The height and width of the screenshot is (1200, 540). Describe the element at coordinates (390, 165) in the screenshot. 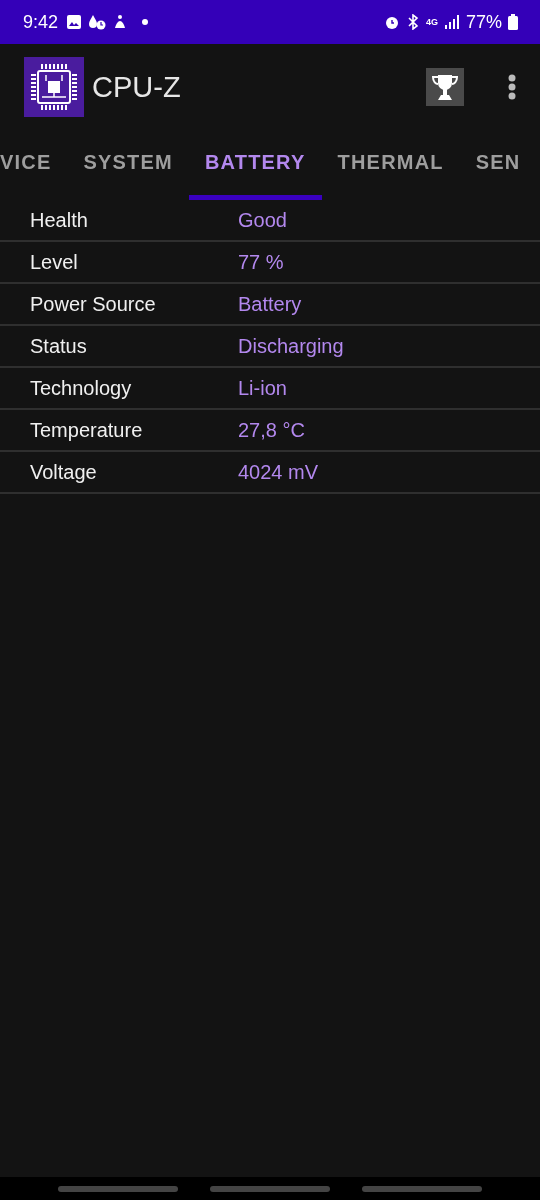

I see `tab: THERMAL` at that location.